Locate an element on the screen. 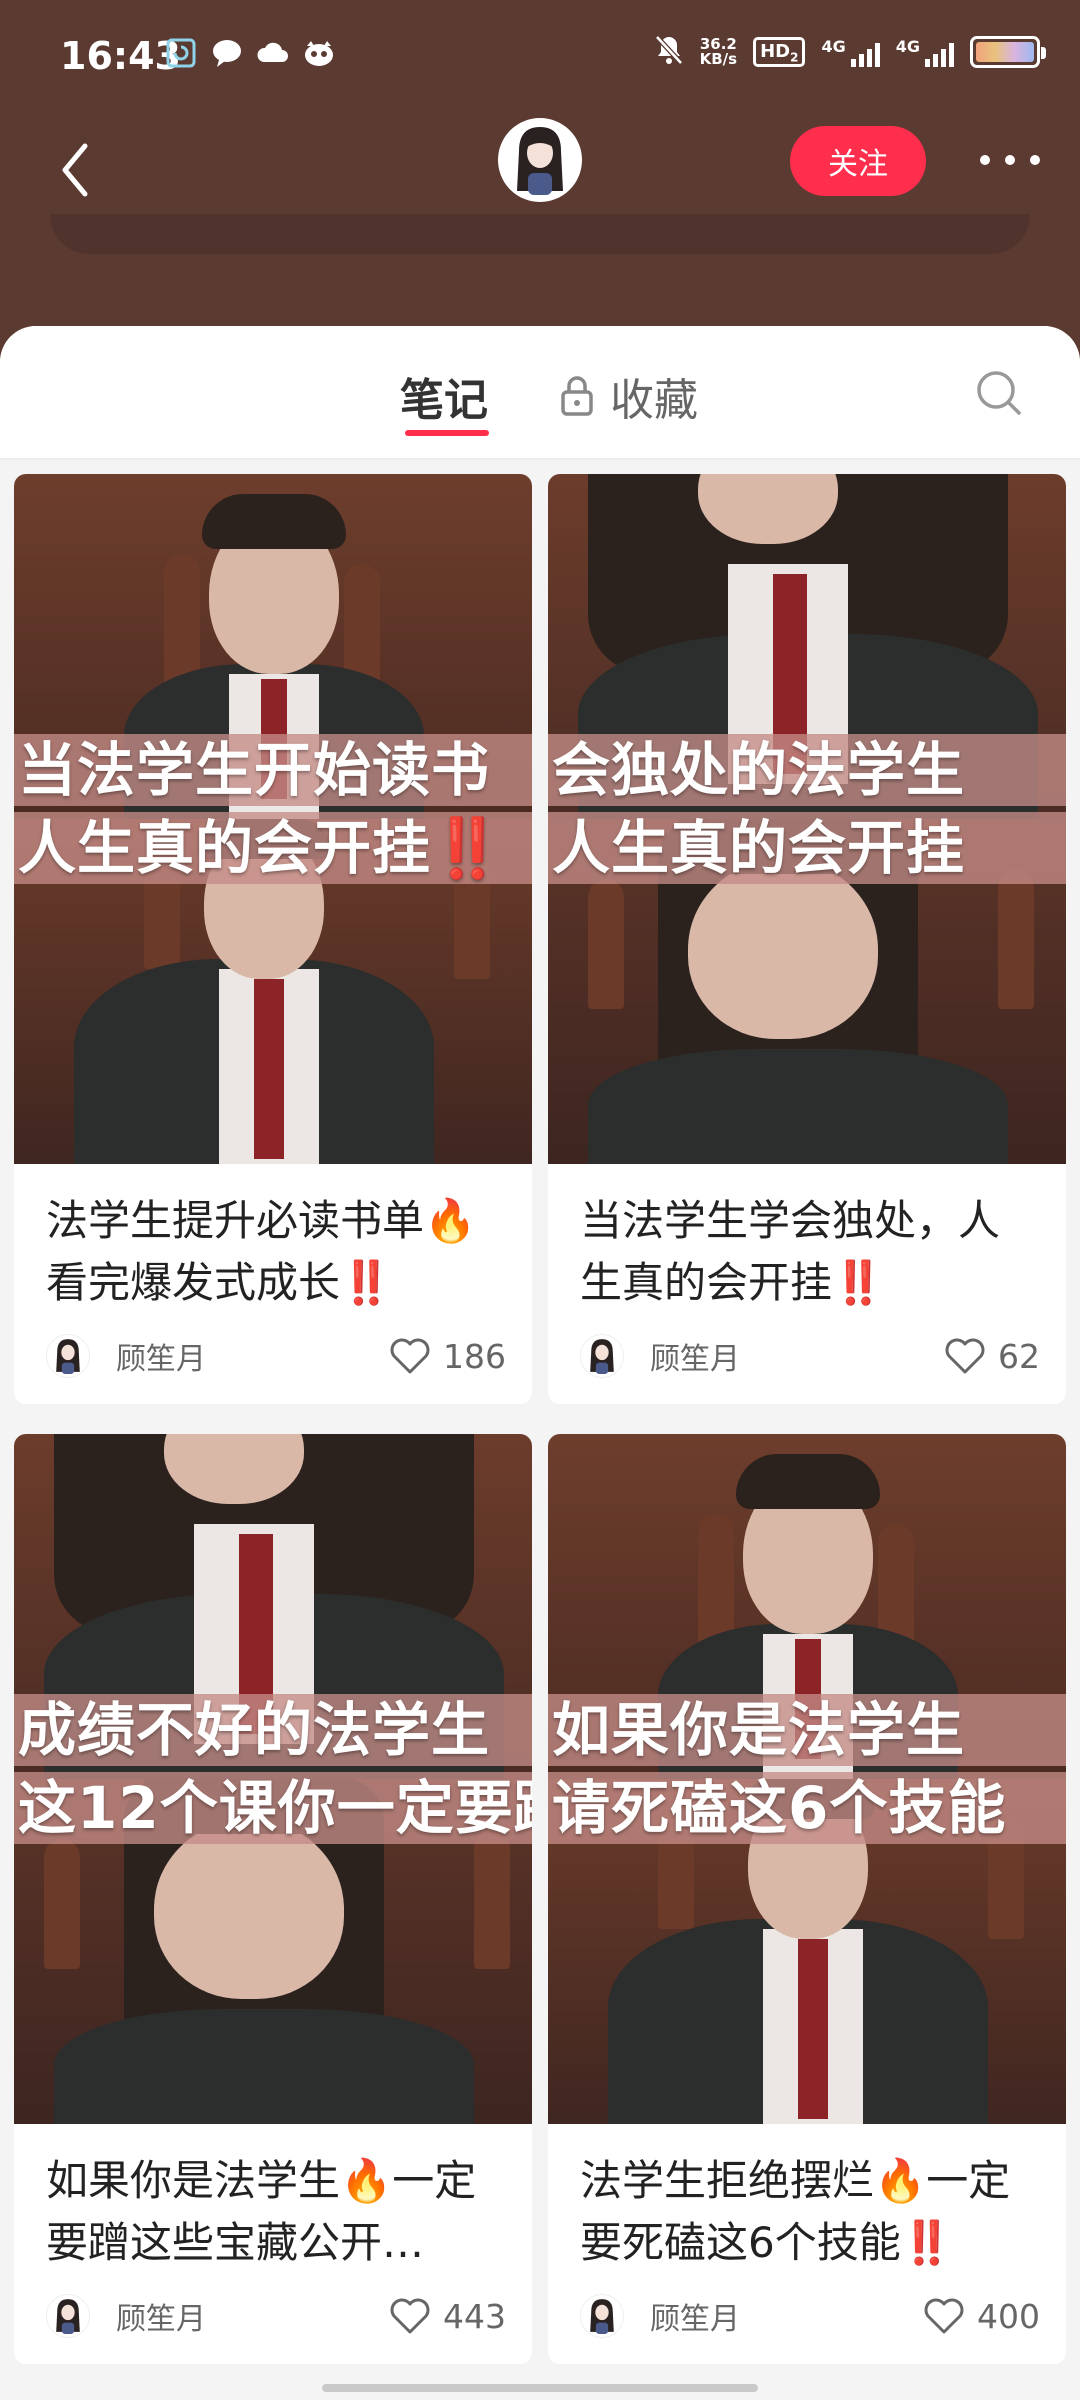 The height and width of the screenshot is (2400, 1080). like-count: 186 is located at coordinates (474, 1356).